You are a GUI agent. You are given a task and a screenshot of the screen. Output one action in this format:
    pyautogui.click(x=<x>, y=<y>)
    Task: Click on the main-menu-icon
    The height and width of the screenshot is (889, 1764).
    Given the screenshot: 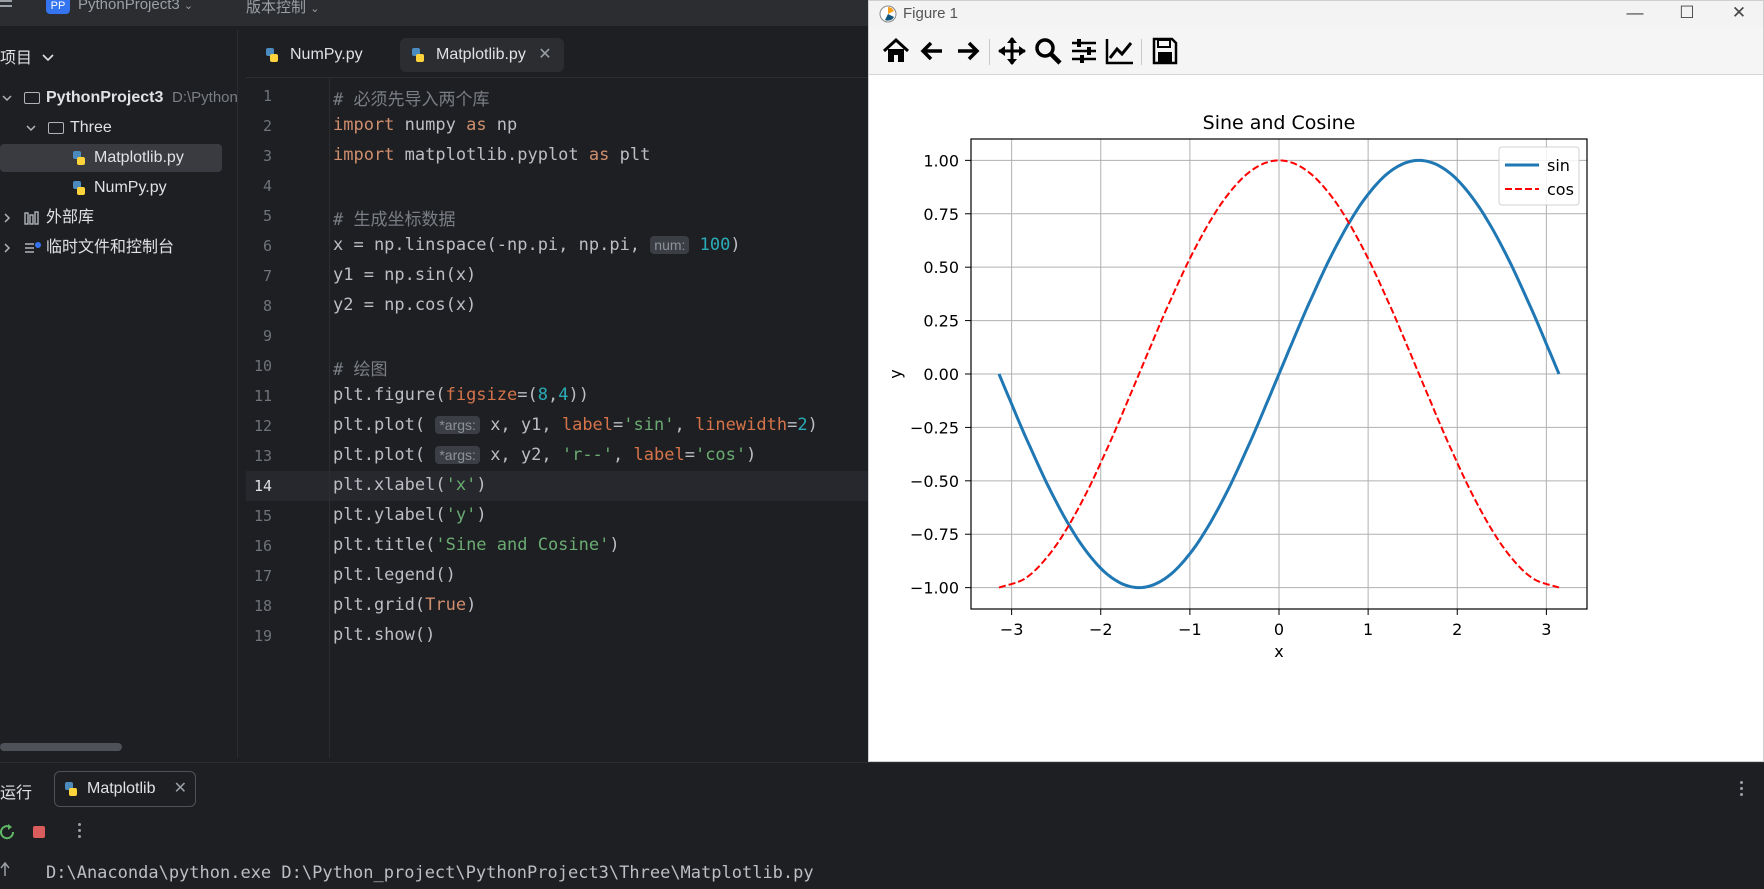 What is the action you would take?
    pyautogui.click(x=6, y=6)
    